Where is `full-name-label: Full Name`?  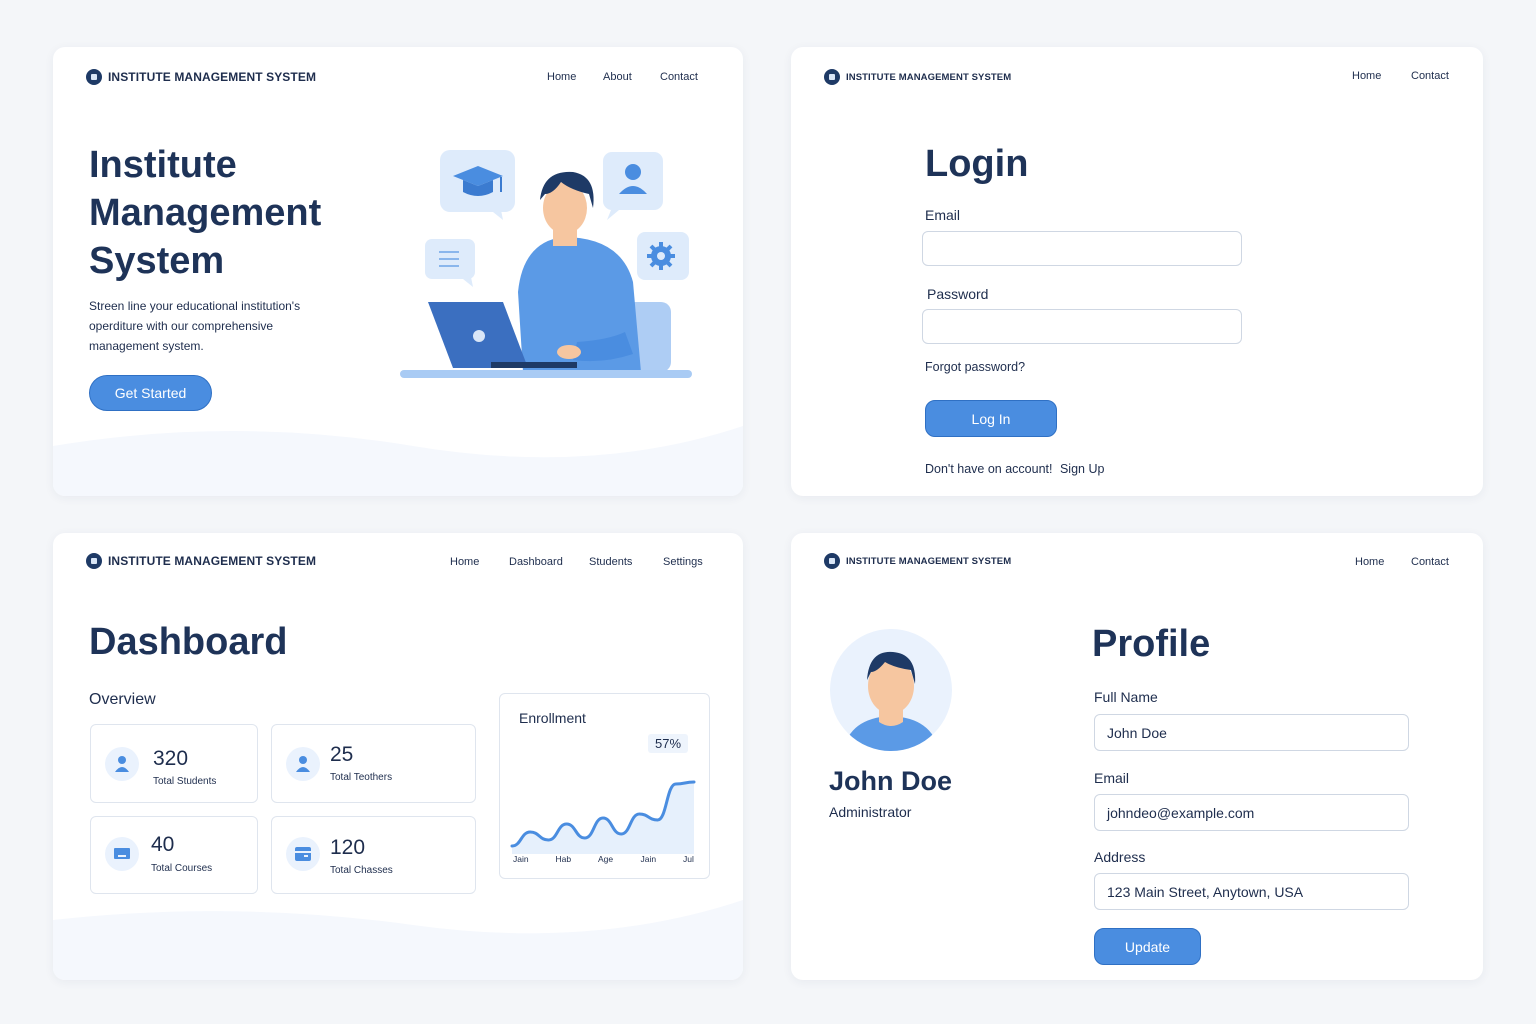
full-name-label: Full Name is located at coordinates (1126, 697).